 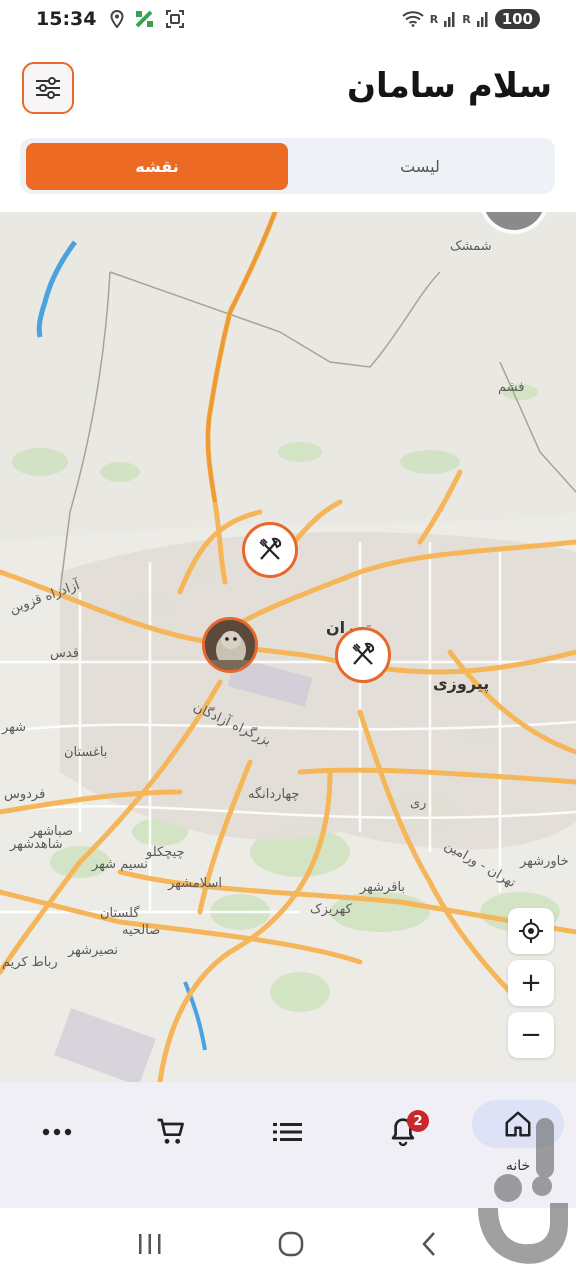 I want to click on map-label: باقرشهر, so click(x=383, y=887).